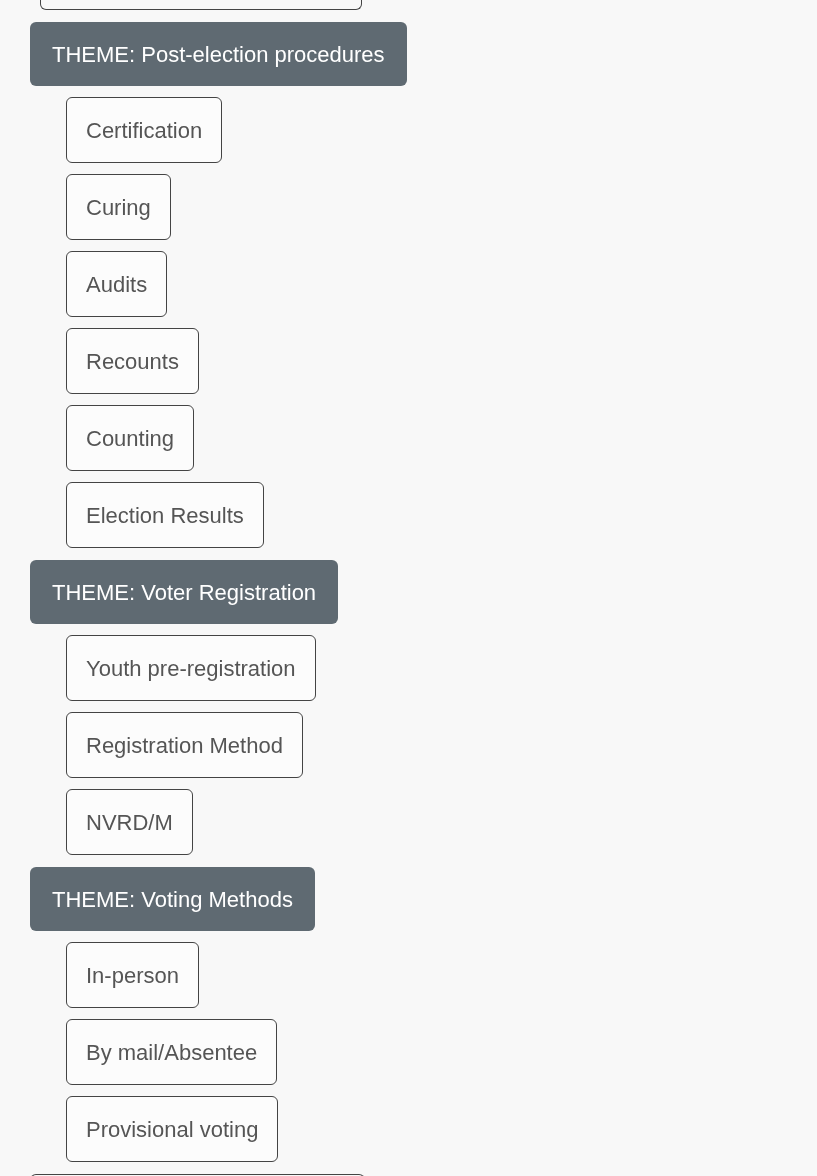 This screenshot has height=1176, width=817. I want to click on topic-chip: Curing, so click(118, 207).